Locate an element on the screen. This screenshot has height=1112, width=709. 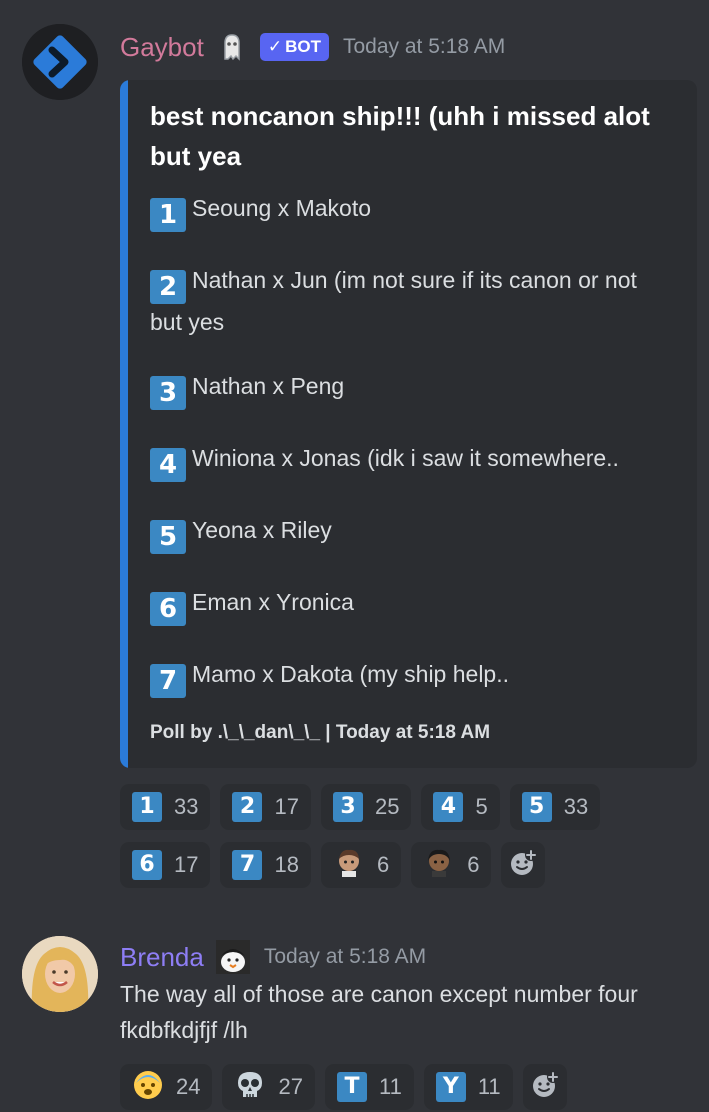
reaction-3: 3 25 is located at coordinates (366, 807).